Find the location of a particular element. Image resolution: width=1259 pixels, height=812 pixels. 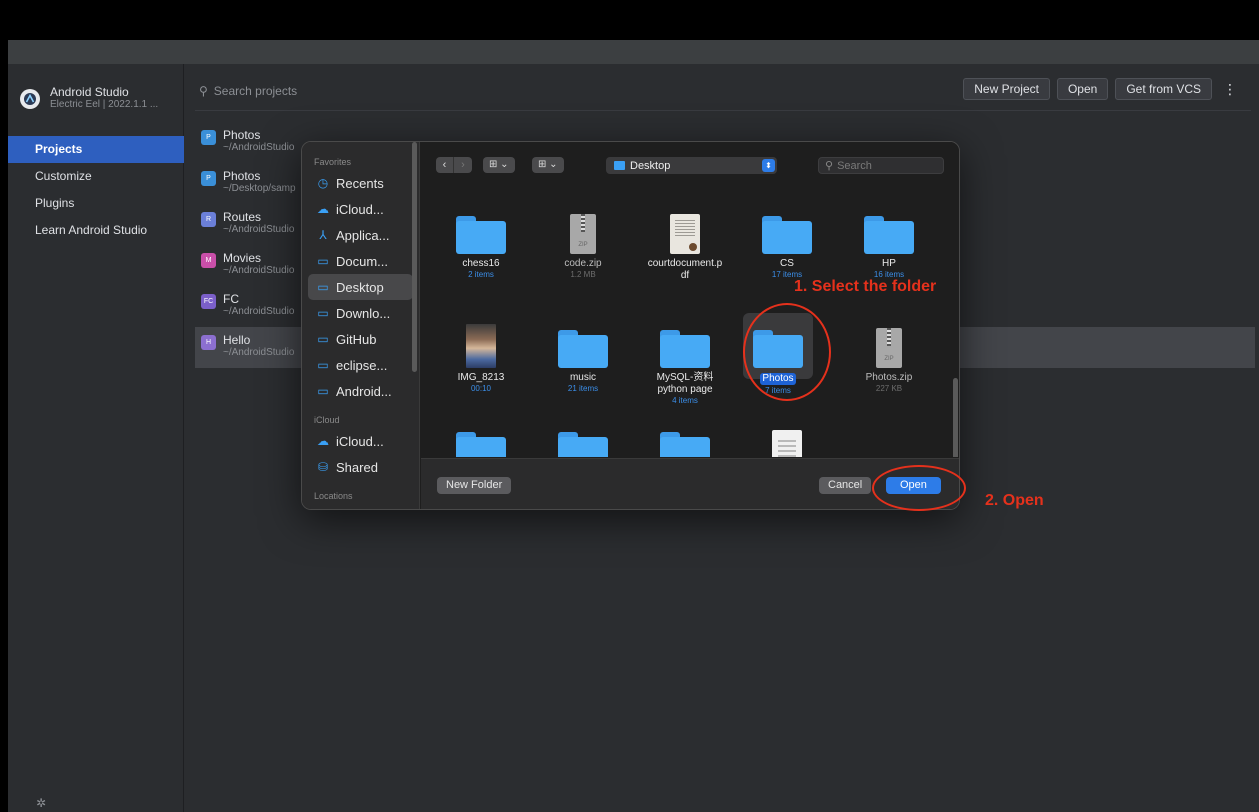

project-name: Movies is located at coordinates (242, 258).